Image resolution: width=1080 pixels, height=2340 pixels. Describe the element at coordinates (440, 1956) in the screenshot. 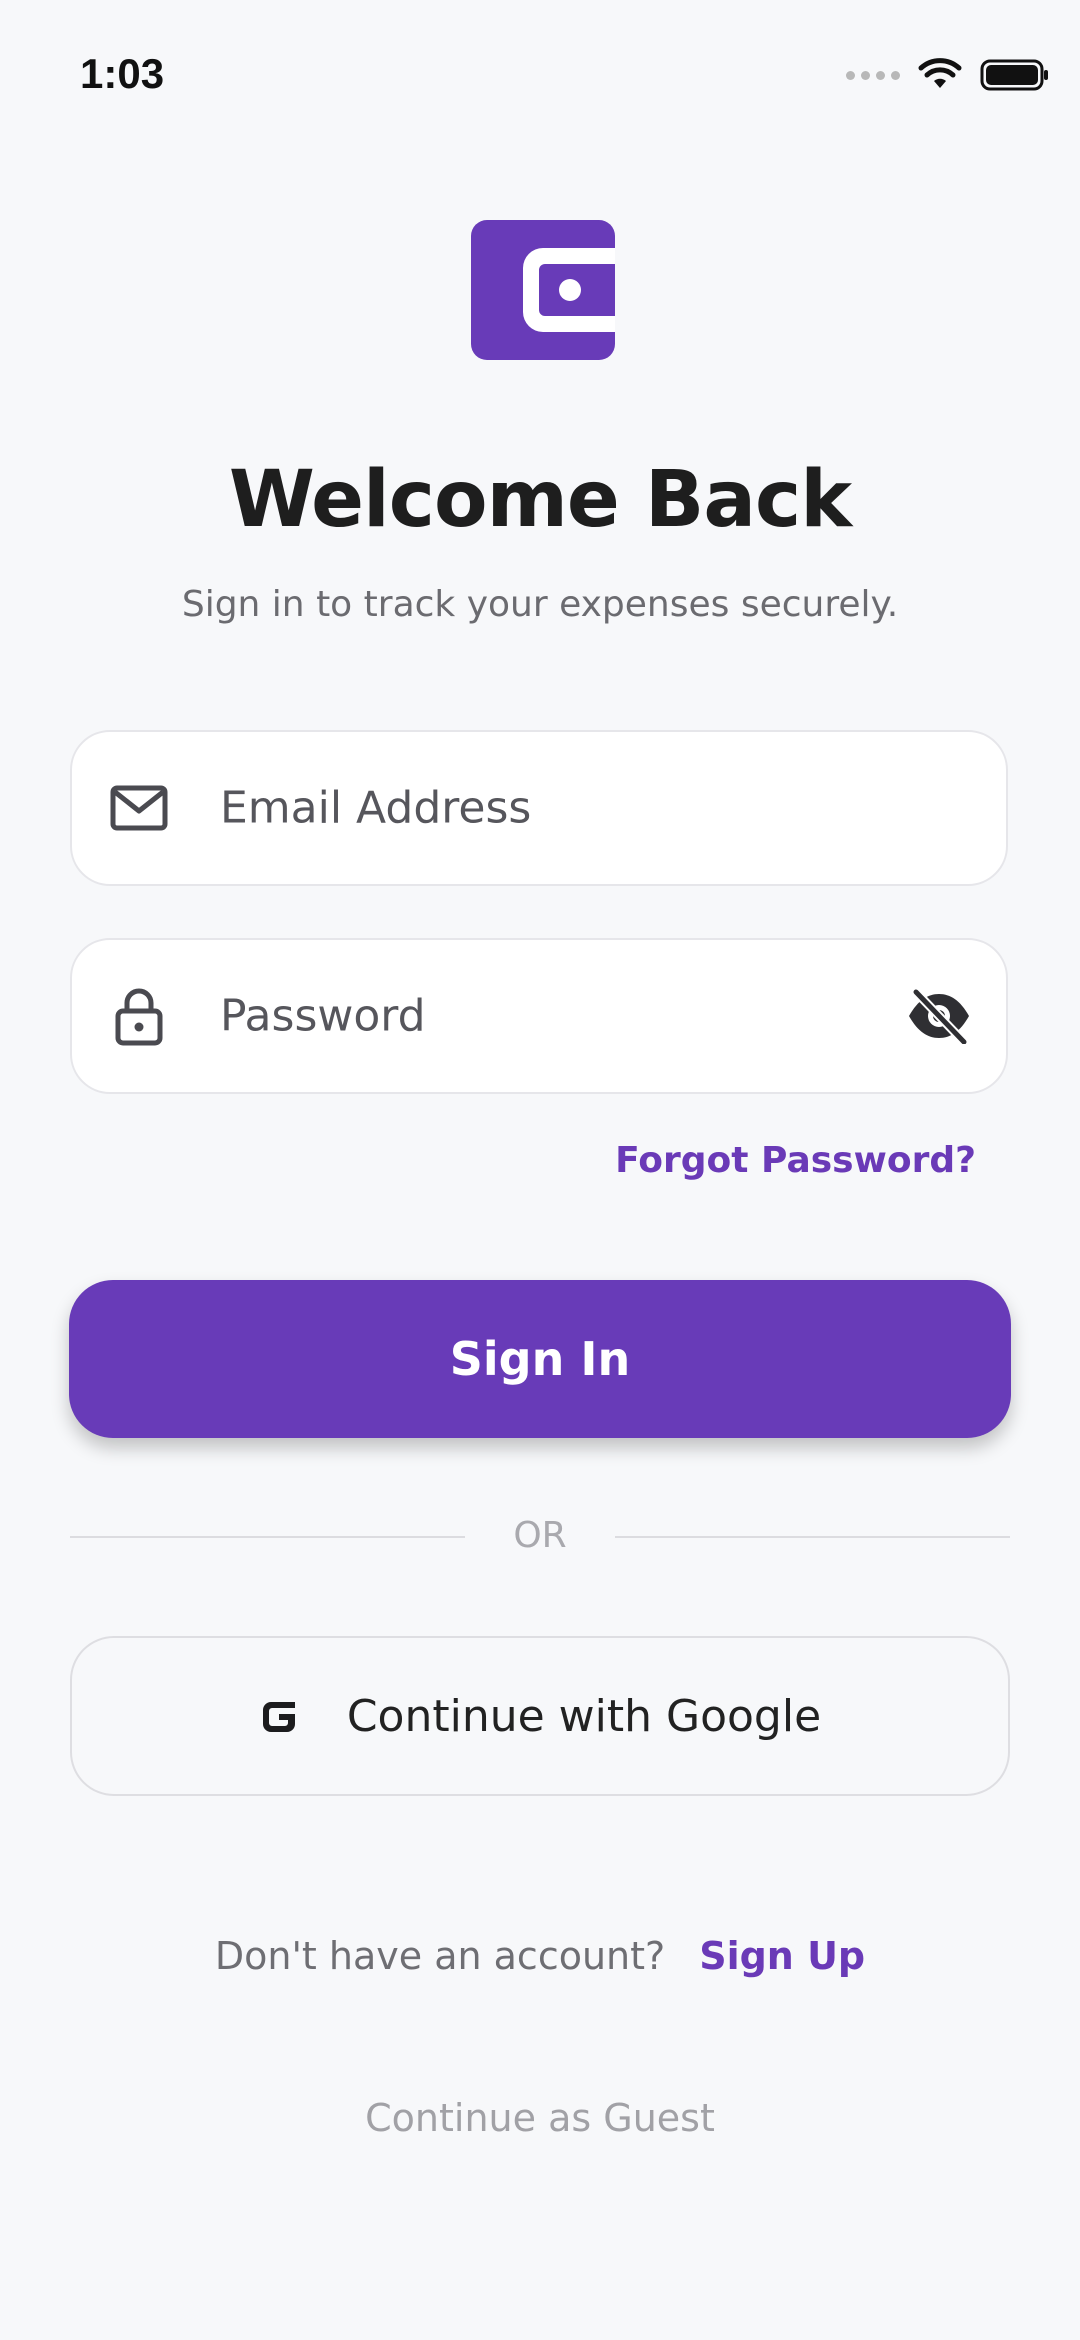

I see `signup-prompt: Don't have an account?` at that location.